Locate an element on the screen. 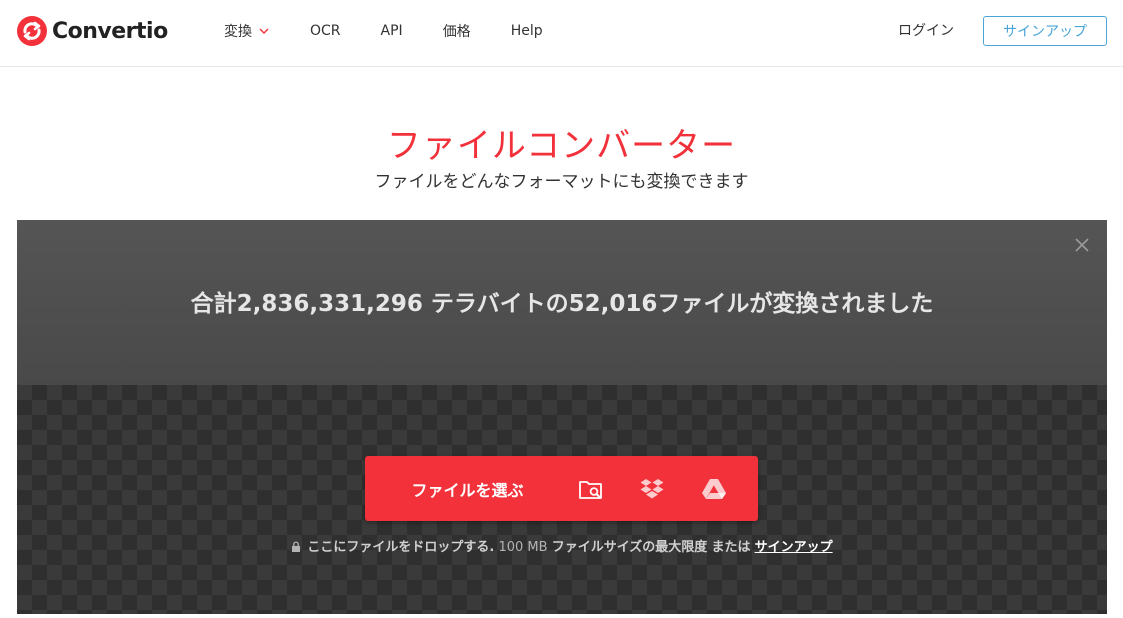 This screenshot has height=618, width=1123. main-nav: 変換 OCR API 価格 Help is located at coordinates (403, 31).